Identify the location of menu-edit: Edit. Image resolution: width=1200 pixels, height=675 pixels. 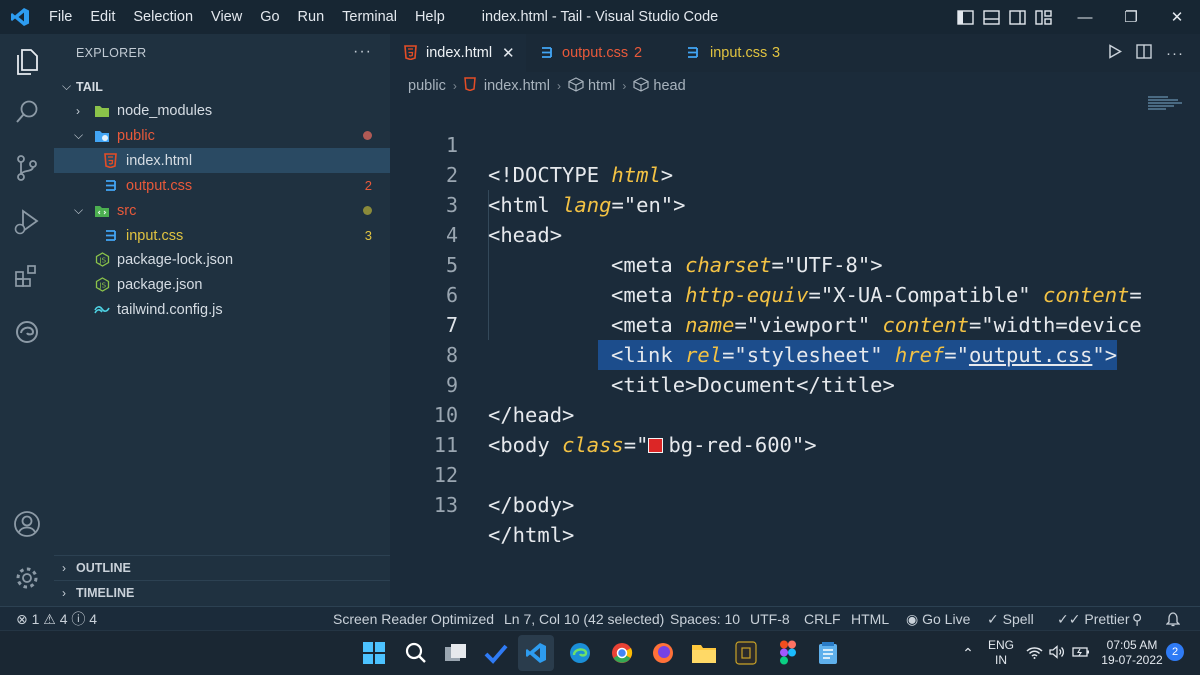
(102, 17).